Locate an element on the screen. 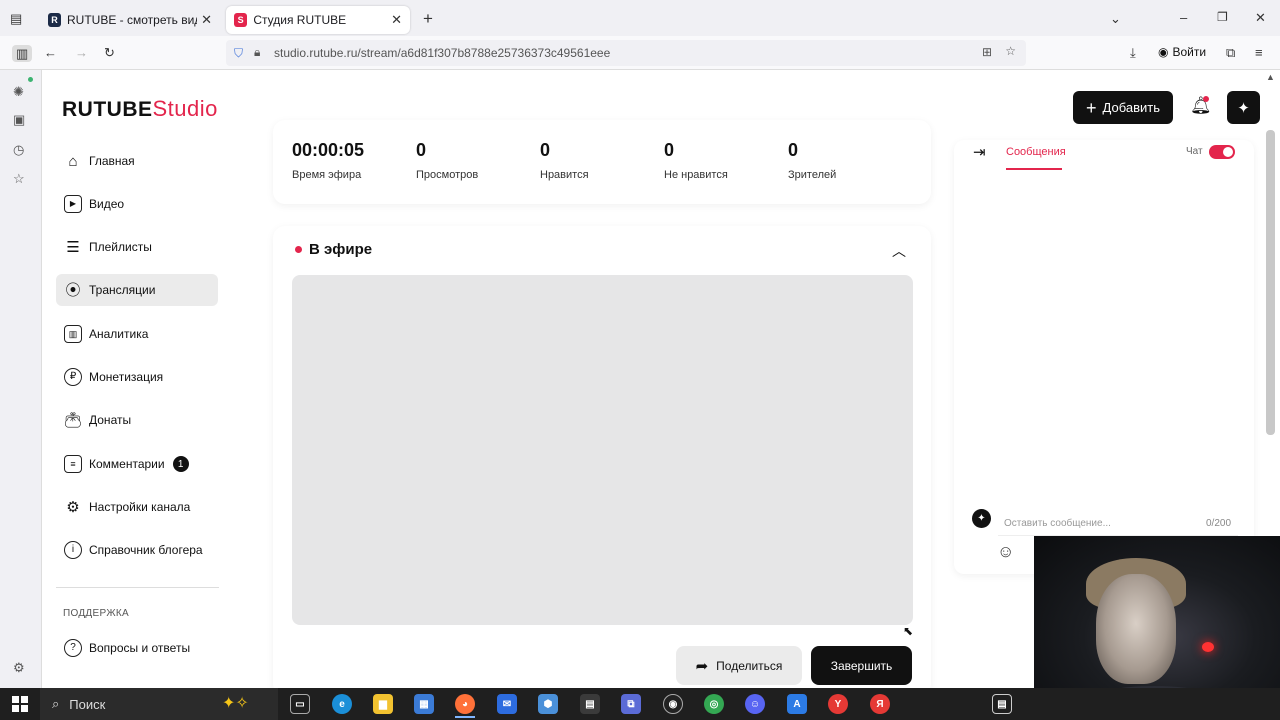  notification-dot is located at coordinates (30, 79).